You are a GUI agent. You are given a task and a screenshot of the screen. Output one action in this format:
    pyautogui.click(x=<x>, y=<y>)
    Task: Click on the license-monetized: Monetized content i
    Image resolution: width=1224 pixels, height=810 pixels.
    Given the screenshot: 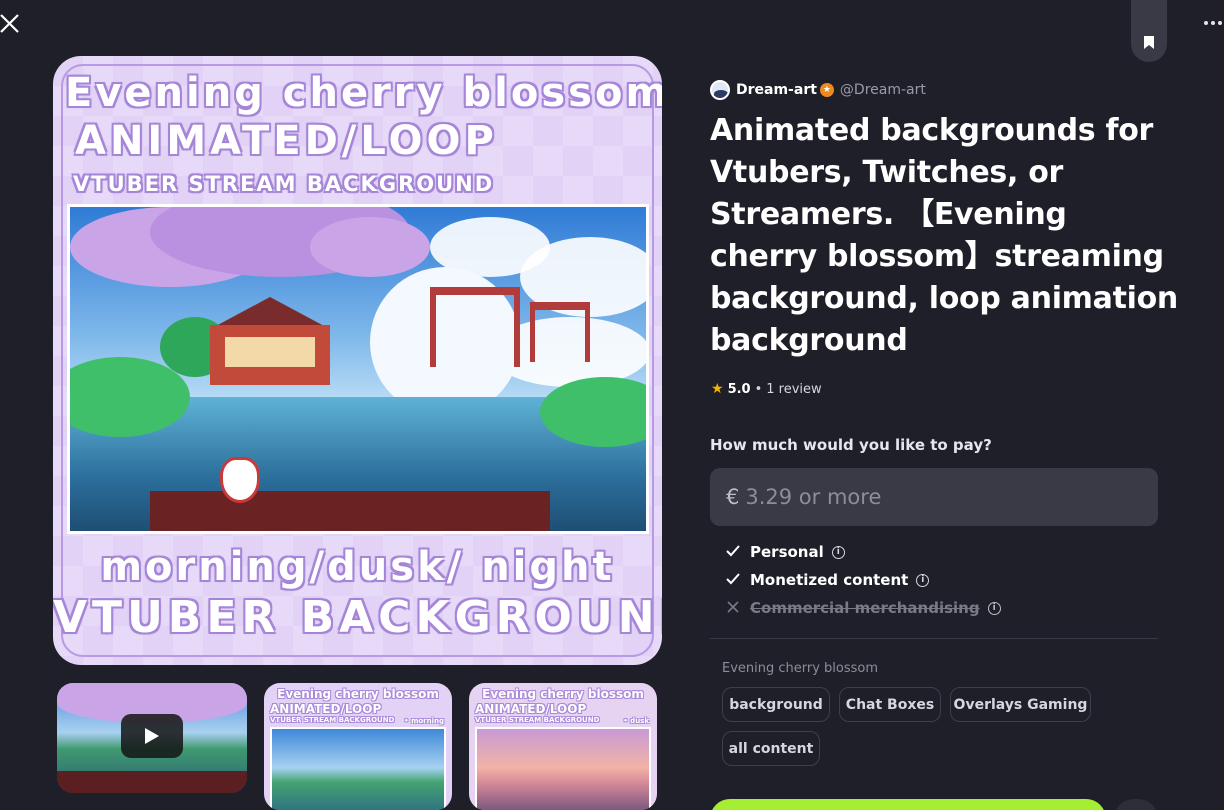 What is the action you would take?
    pyautogui.click(x=827, y=580)
    